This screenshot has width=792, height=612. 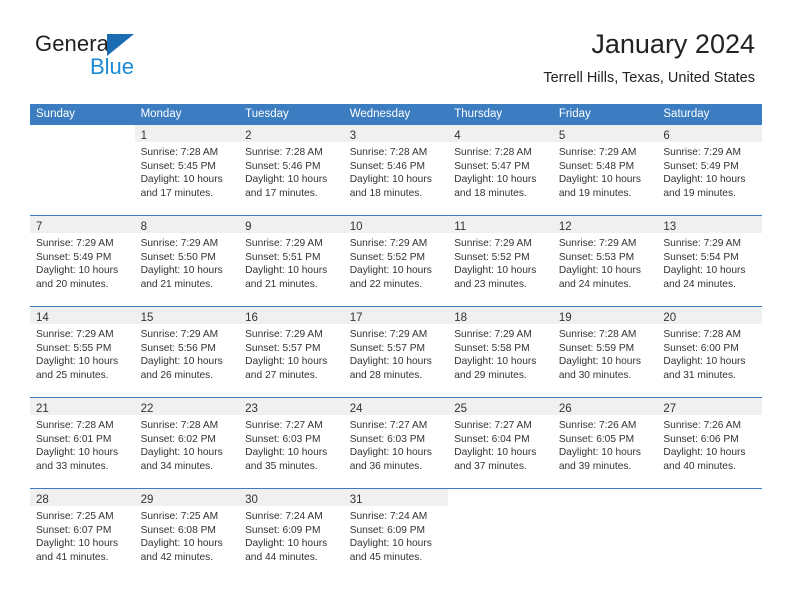 What do you see at coordinates (493, 334) in the screenshot?
I see `sunrise-text: Sunrise: 7:29 AM` at bounding box center [493, 334].